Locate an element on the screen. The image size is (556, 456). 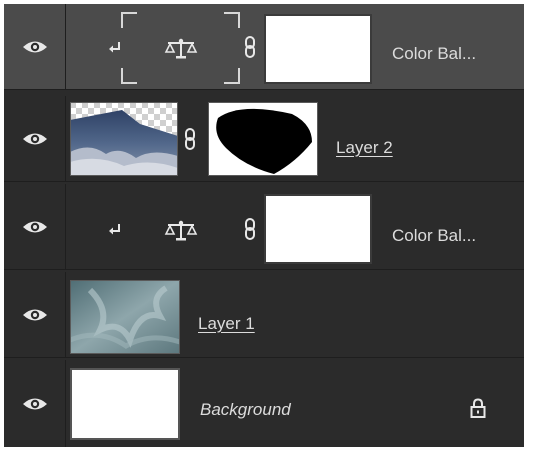
layer-name: Background is located at coordinates (245, 410).